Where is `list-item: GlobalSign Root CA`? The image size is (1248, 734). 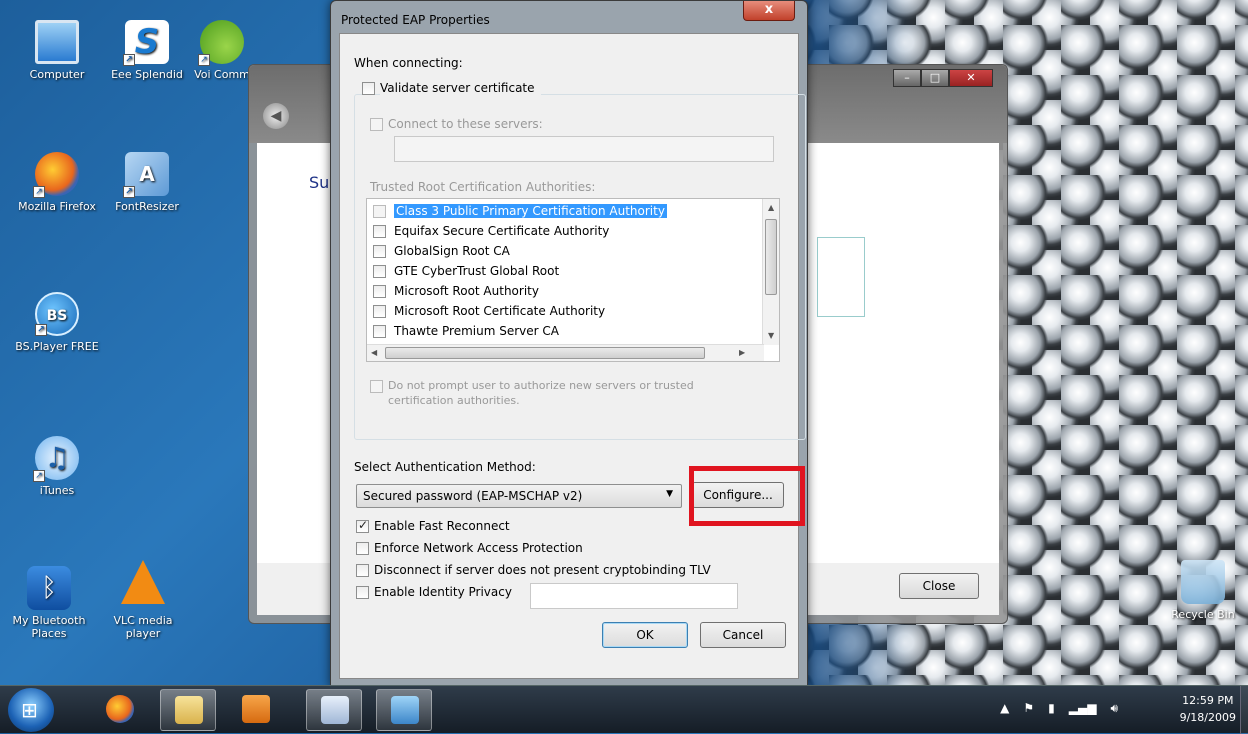
list-item: GlobalSign Root CA is located at coordinates (441, 251).